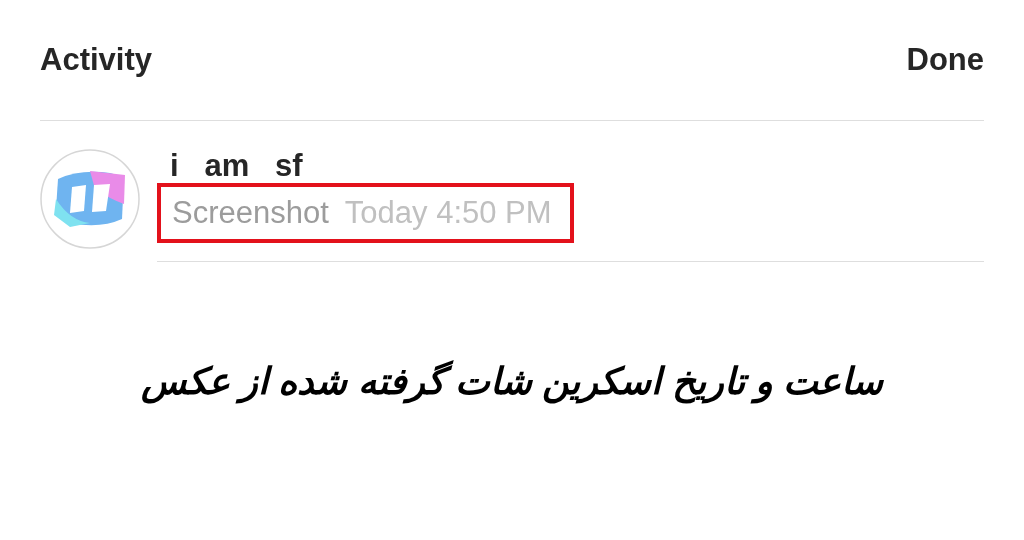 This screenshot has width=1024, height=540. Describe the element at coordinates (945, 60) in the screenshot. I see `done-button: Done` at that location.